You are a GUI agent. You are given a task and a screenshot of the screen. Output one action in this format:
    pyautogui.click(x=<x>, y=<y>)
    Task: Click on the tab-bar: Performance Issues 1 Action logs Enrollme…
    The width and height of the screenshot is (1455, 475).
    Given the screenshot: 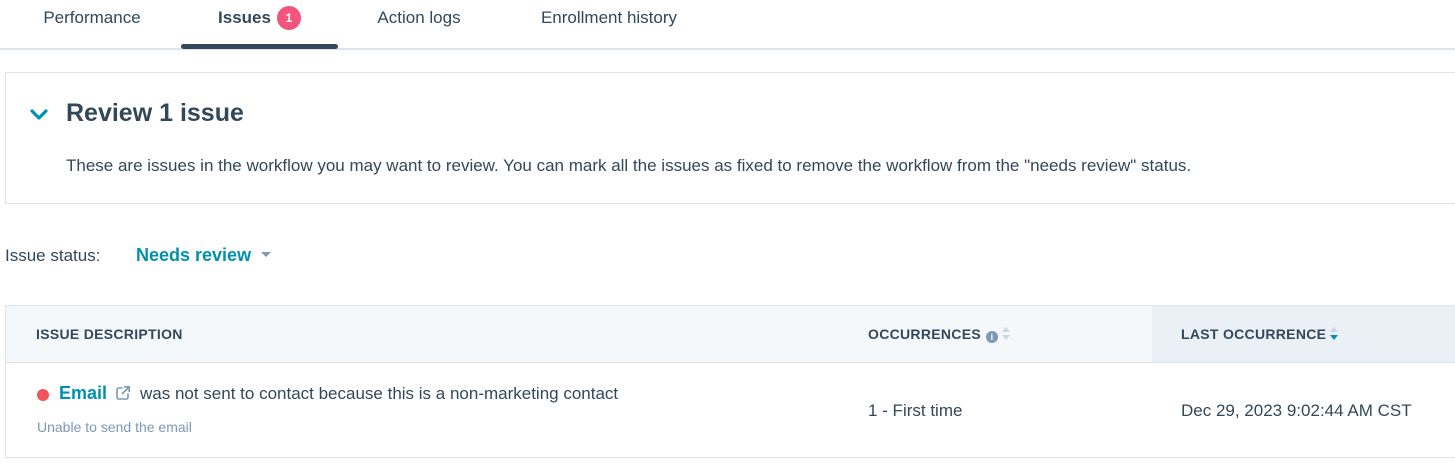 What is the action you would take?
    pyautogui.click(x=727, y=25)
    